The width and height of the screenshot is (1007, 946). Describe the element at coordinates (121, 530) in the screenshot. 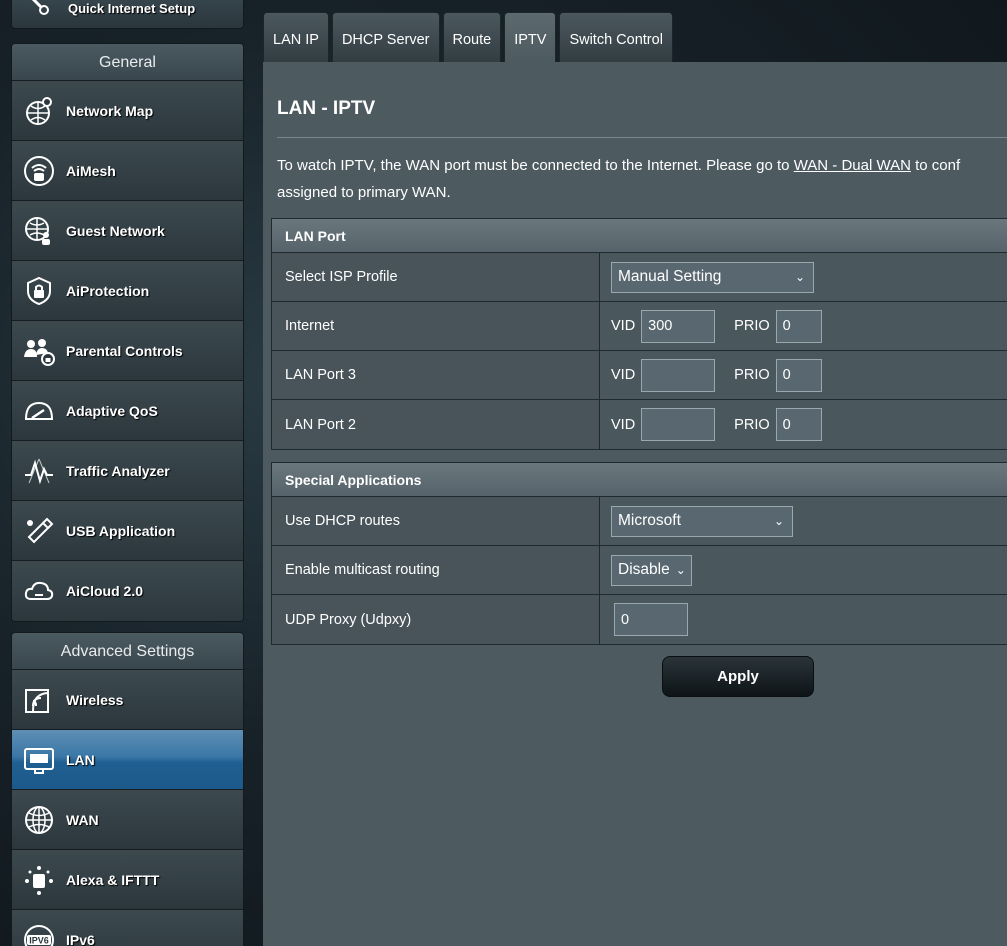

I see `sidebar-item-label: USB Application` at that location.